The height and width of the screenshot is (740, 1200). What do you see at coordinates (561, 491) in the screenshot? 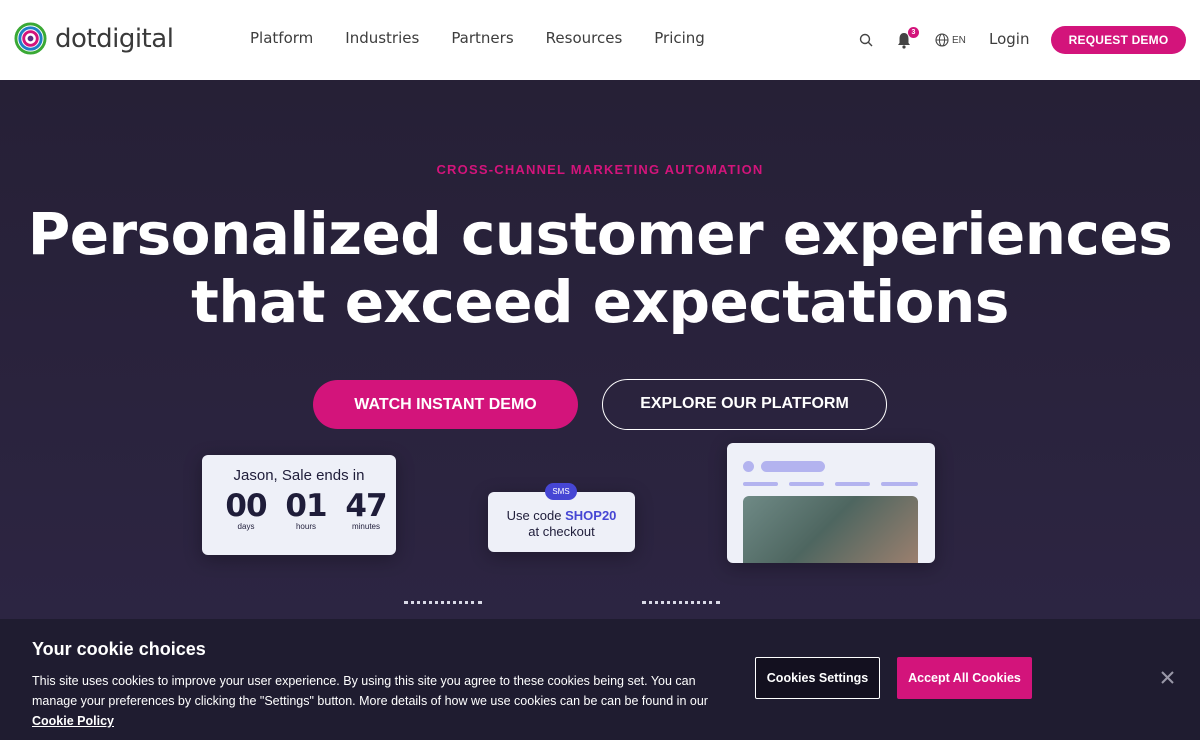
I see `sms-tag: SMS` at bounding box center [561, 491].